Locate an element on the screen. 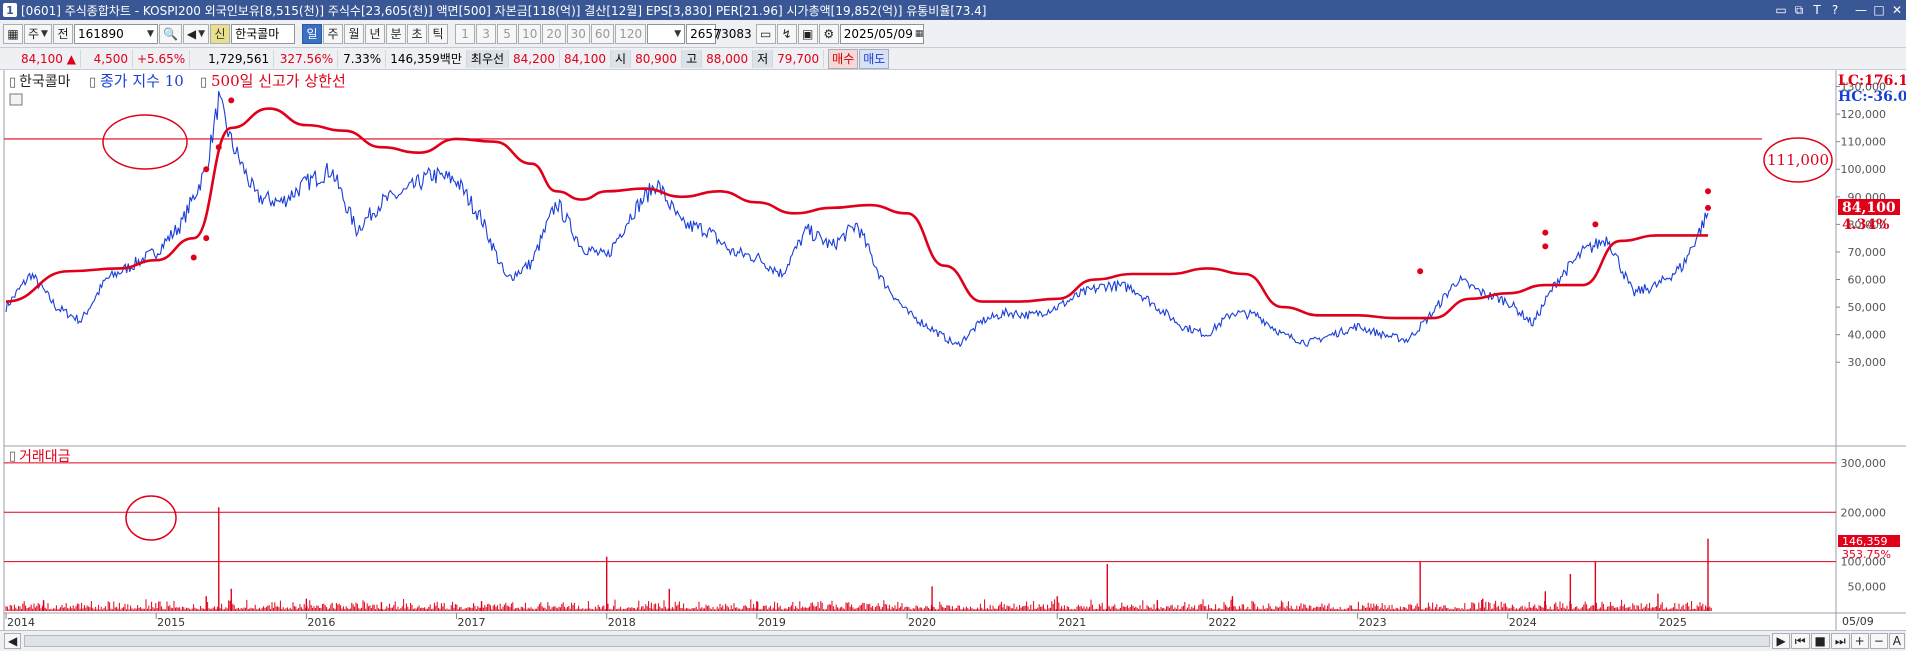 The width and height of the screenshot is (1906, 651). count-input: 2657 is located at coordinates (703, 33).